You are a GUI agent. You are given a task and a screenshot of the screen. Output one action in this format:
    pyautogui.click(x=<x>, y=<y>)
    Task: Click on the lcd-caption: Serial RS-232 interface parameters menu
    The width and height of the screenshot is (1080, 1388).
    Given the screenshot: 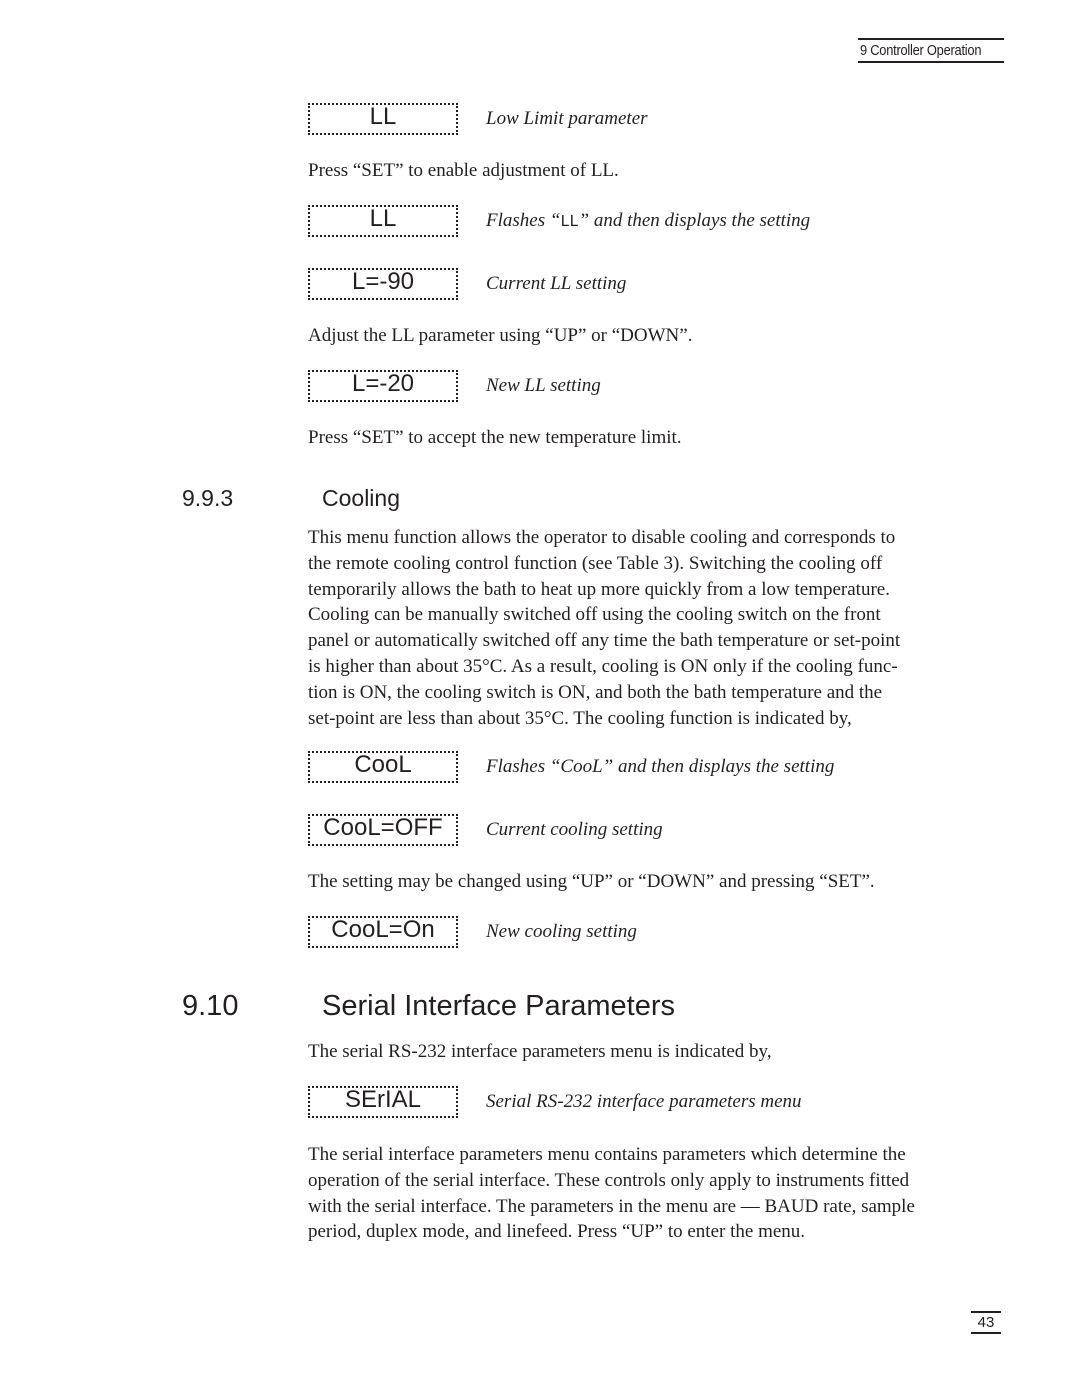 What is the action you would take?
    pyautogui.click(x=644, y=1101)
    